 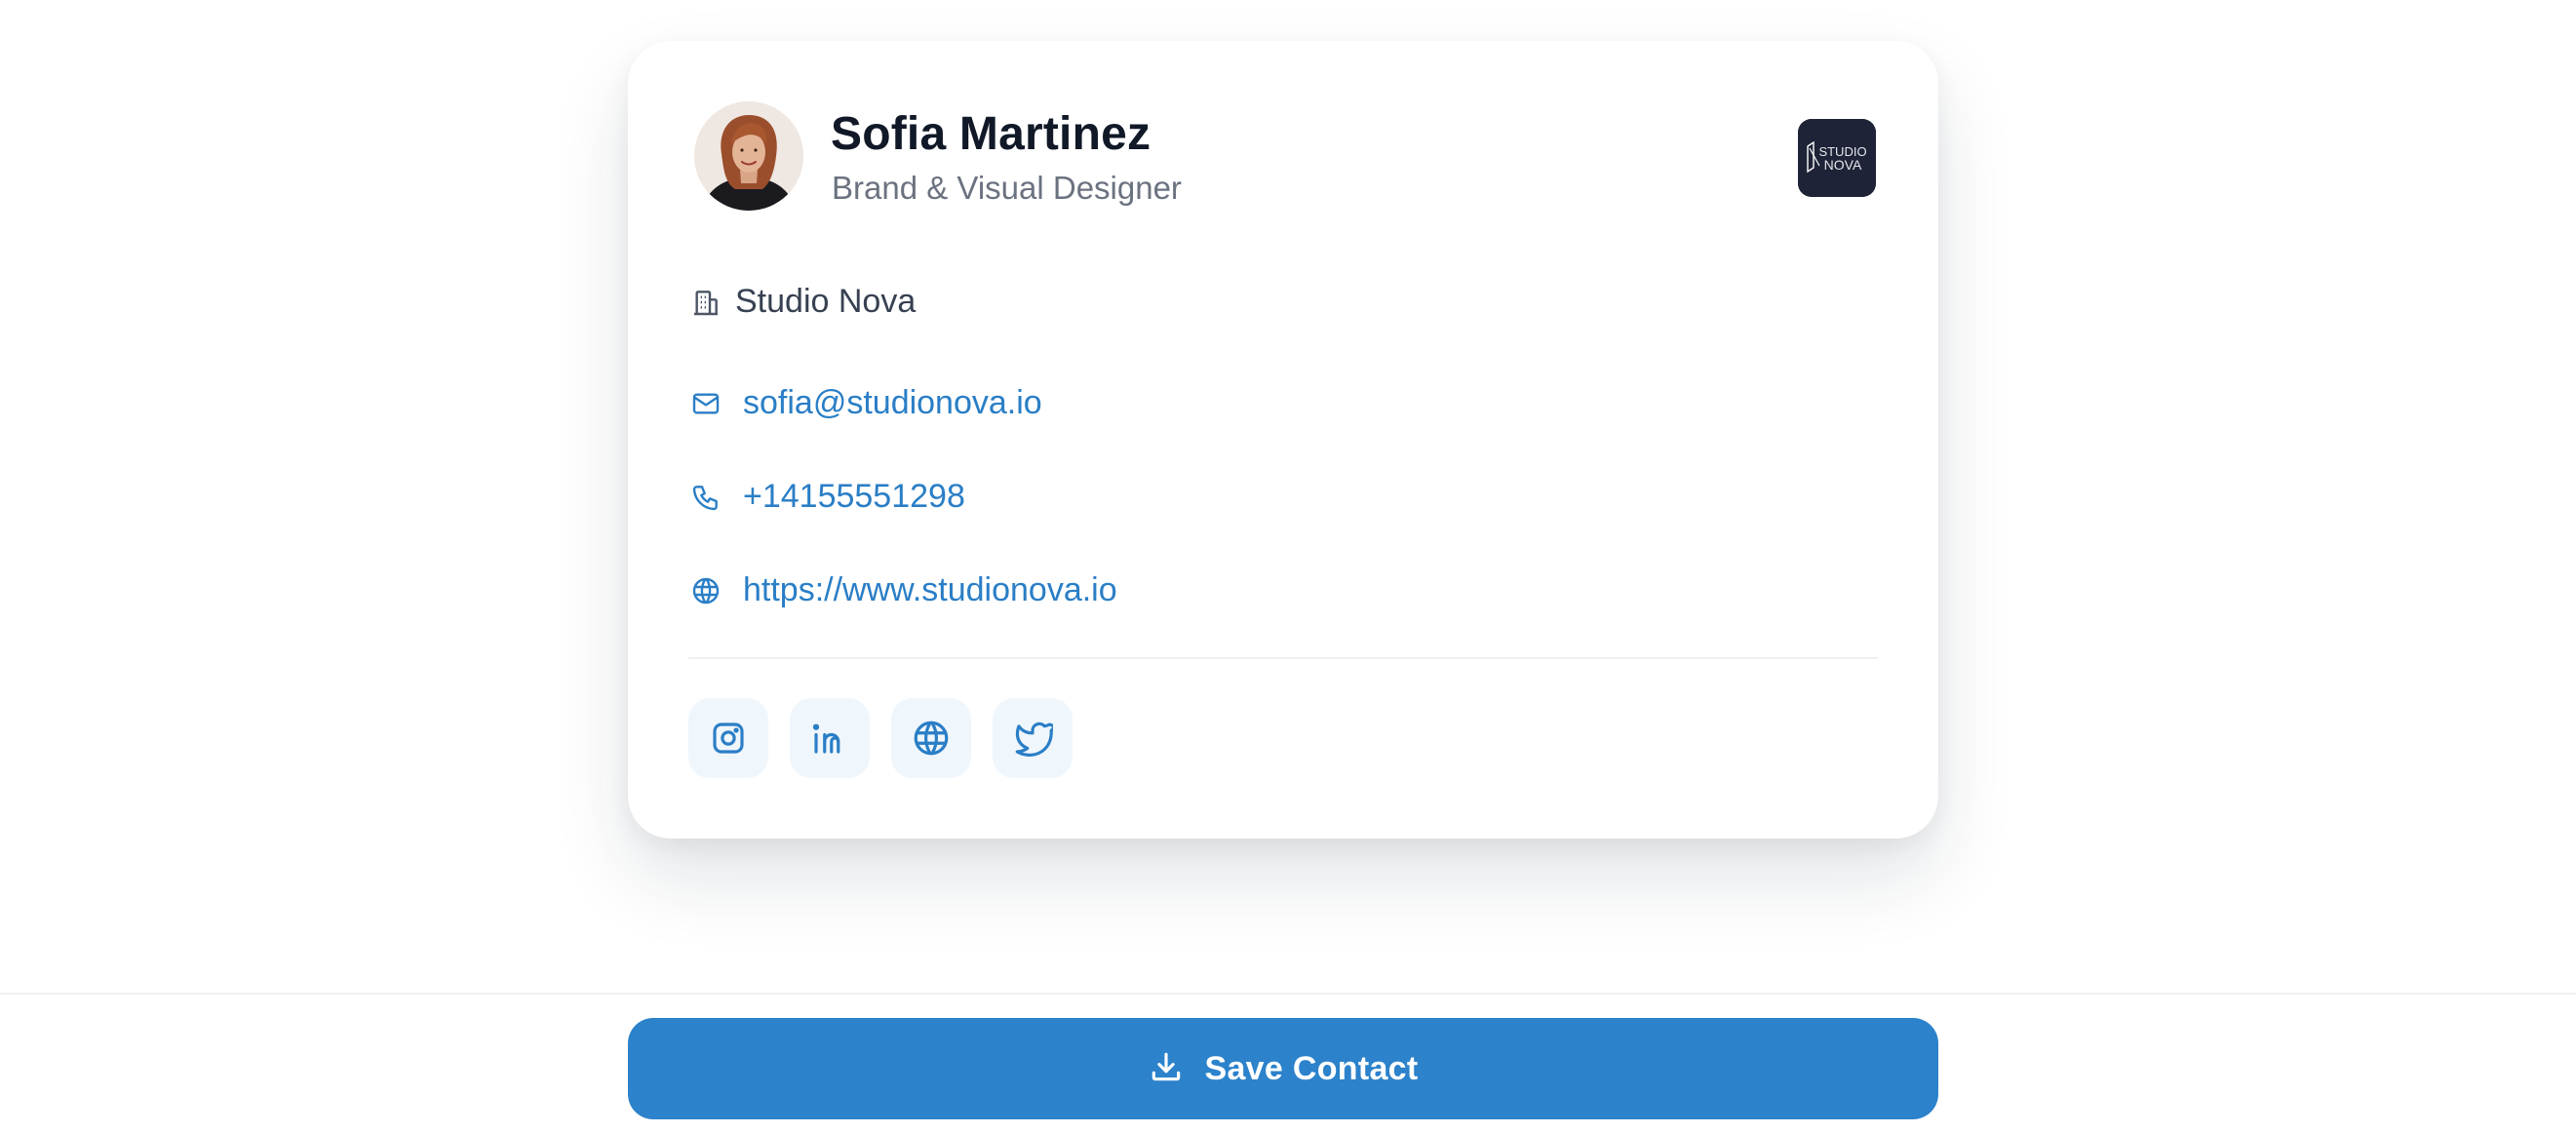 I want to click on email-row: sofia@studionova.io, so click(x=865, y=403).